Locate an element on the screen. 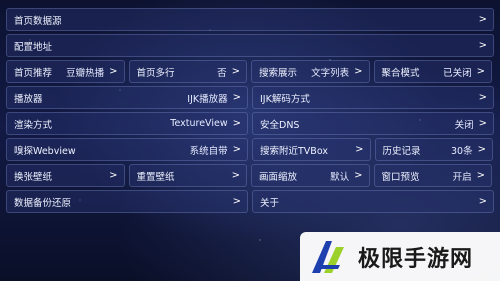  search-display-value: 文字列表 is located at coordinates (330, 73).